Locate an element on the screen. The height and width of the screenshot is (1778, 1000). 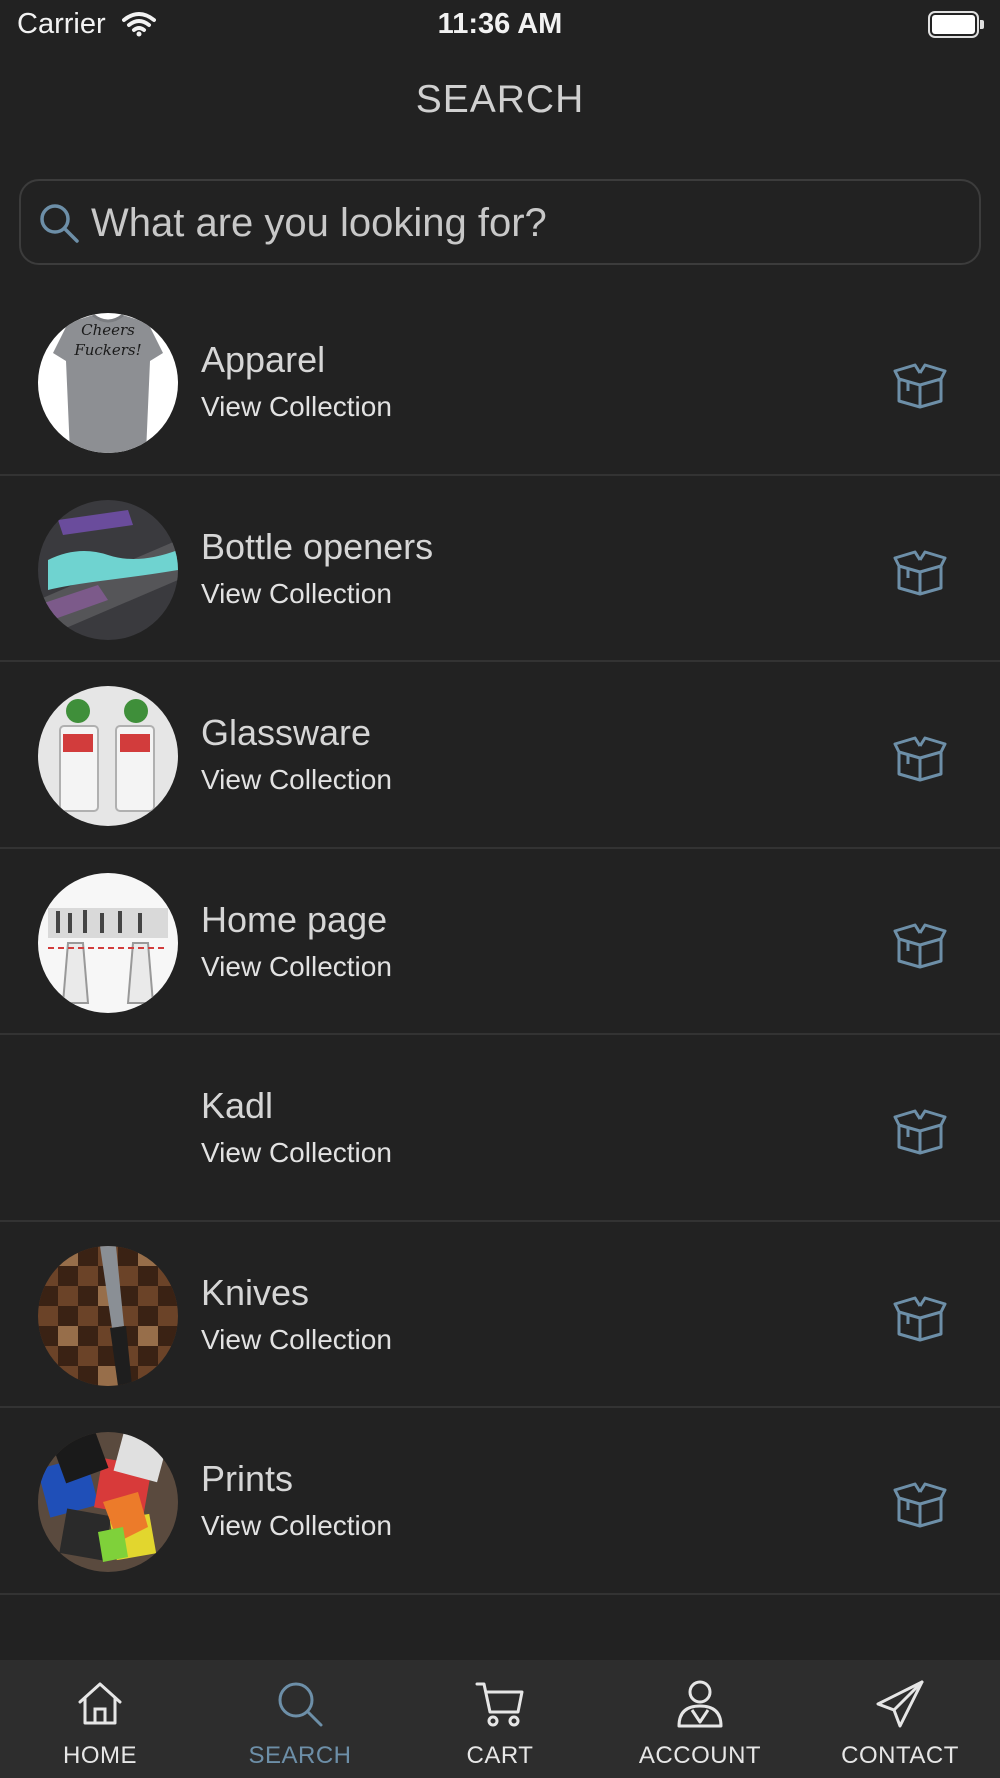
apparel-thumbnail: Cheers Fuckers! is located at coordinates (108, 383).